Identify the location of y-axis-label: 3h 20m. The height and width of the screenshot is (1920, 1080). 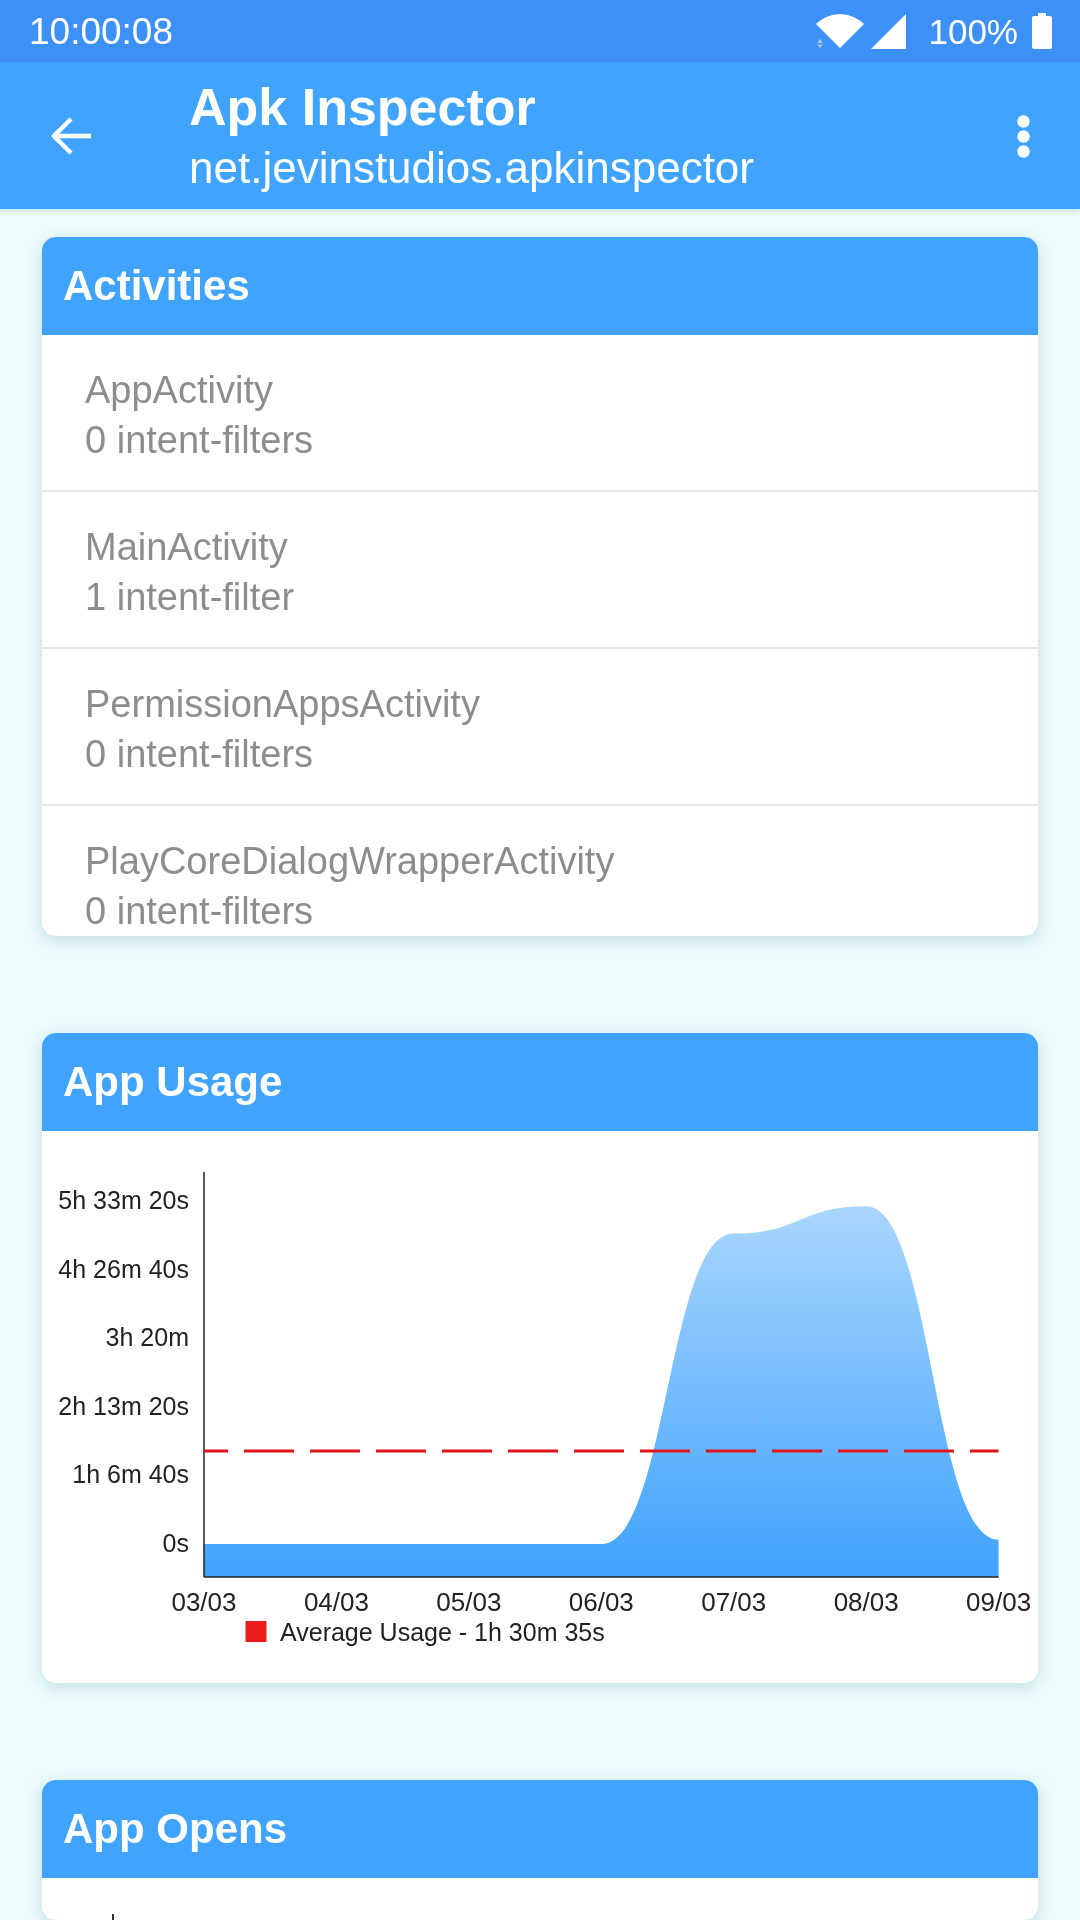
(147, 1337).